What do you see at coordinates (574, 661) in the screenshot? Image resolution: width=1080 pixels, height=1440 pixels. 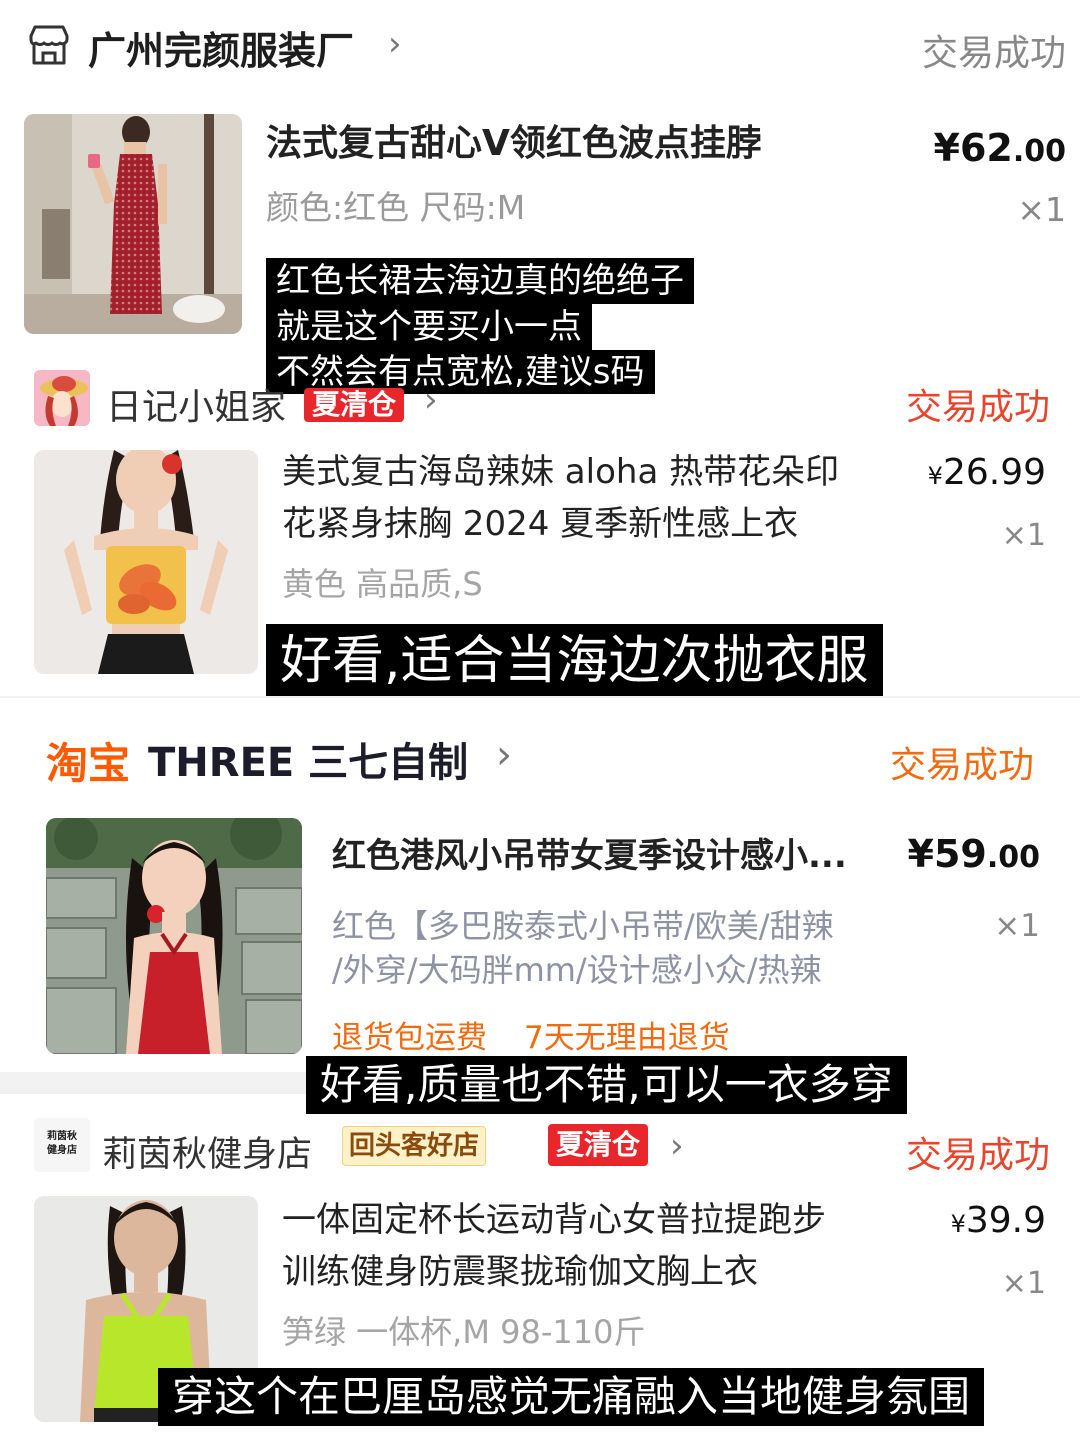 I see `caption: 好看,适合当海边次抛衣服` at bounding box center [574, 661].